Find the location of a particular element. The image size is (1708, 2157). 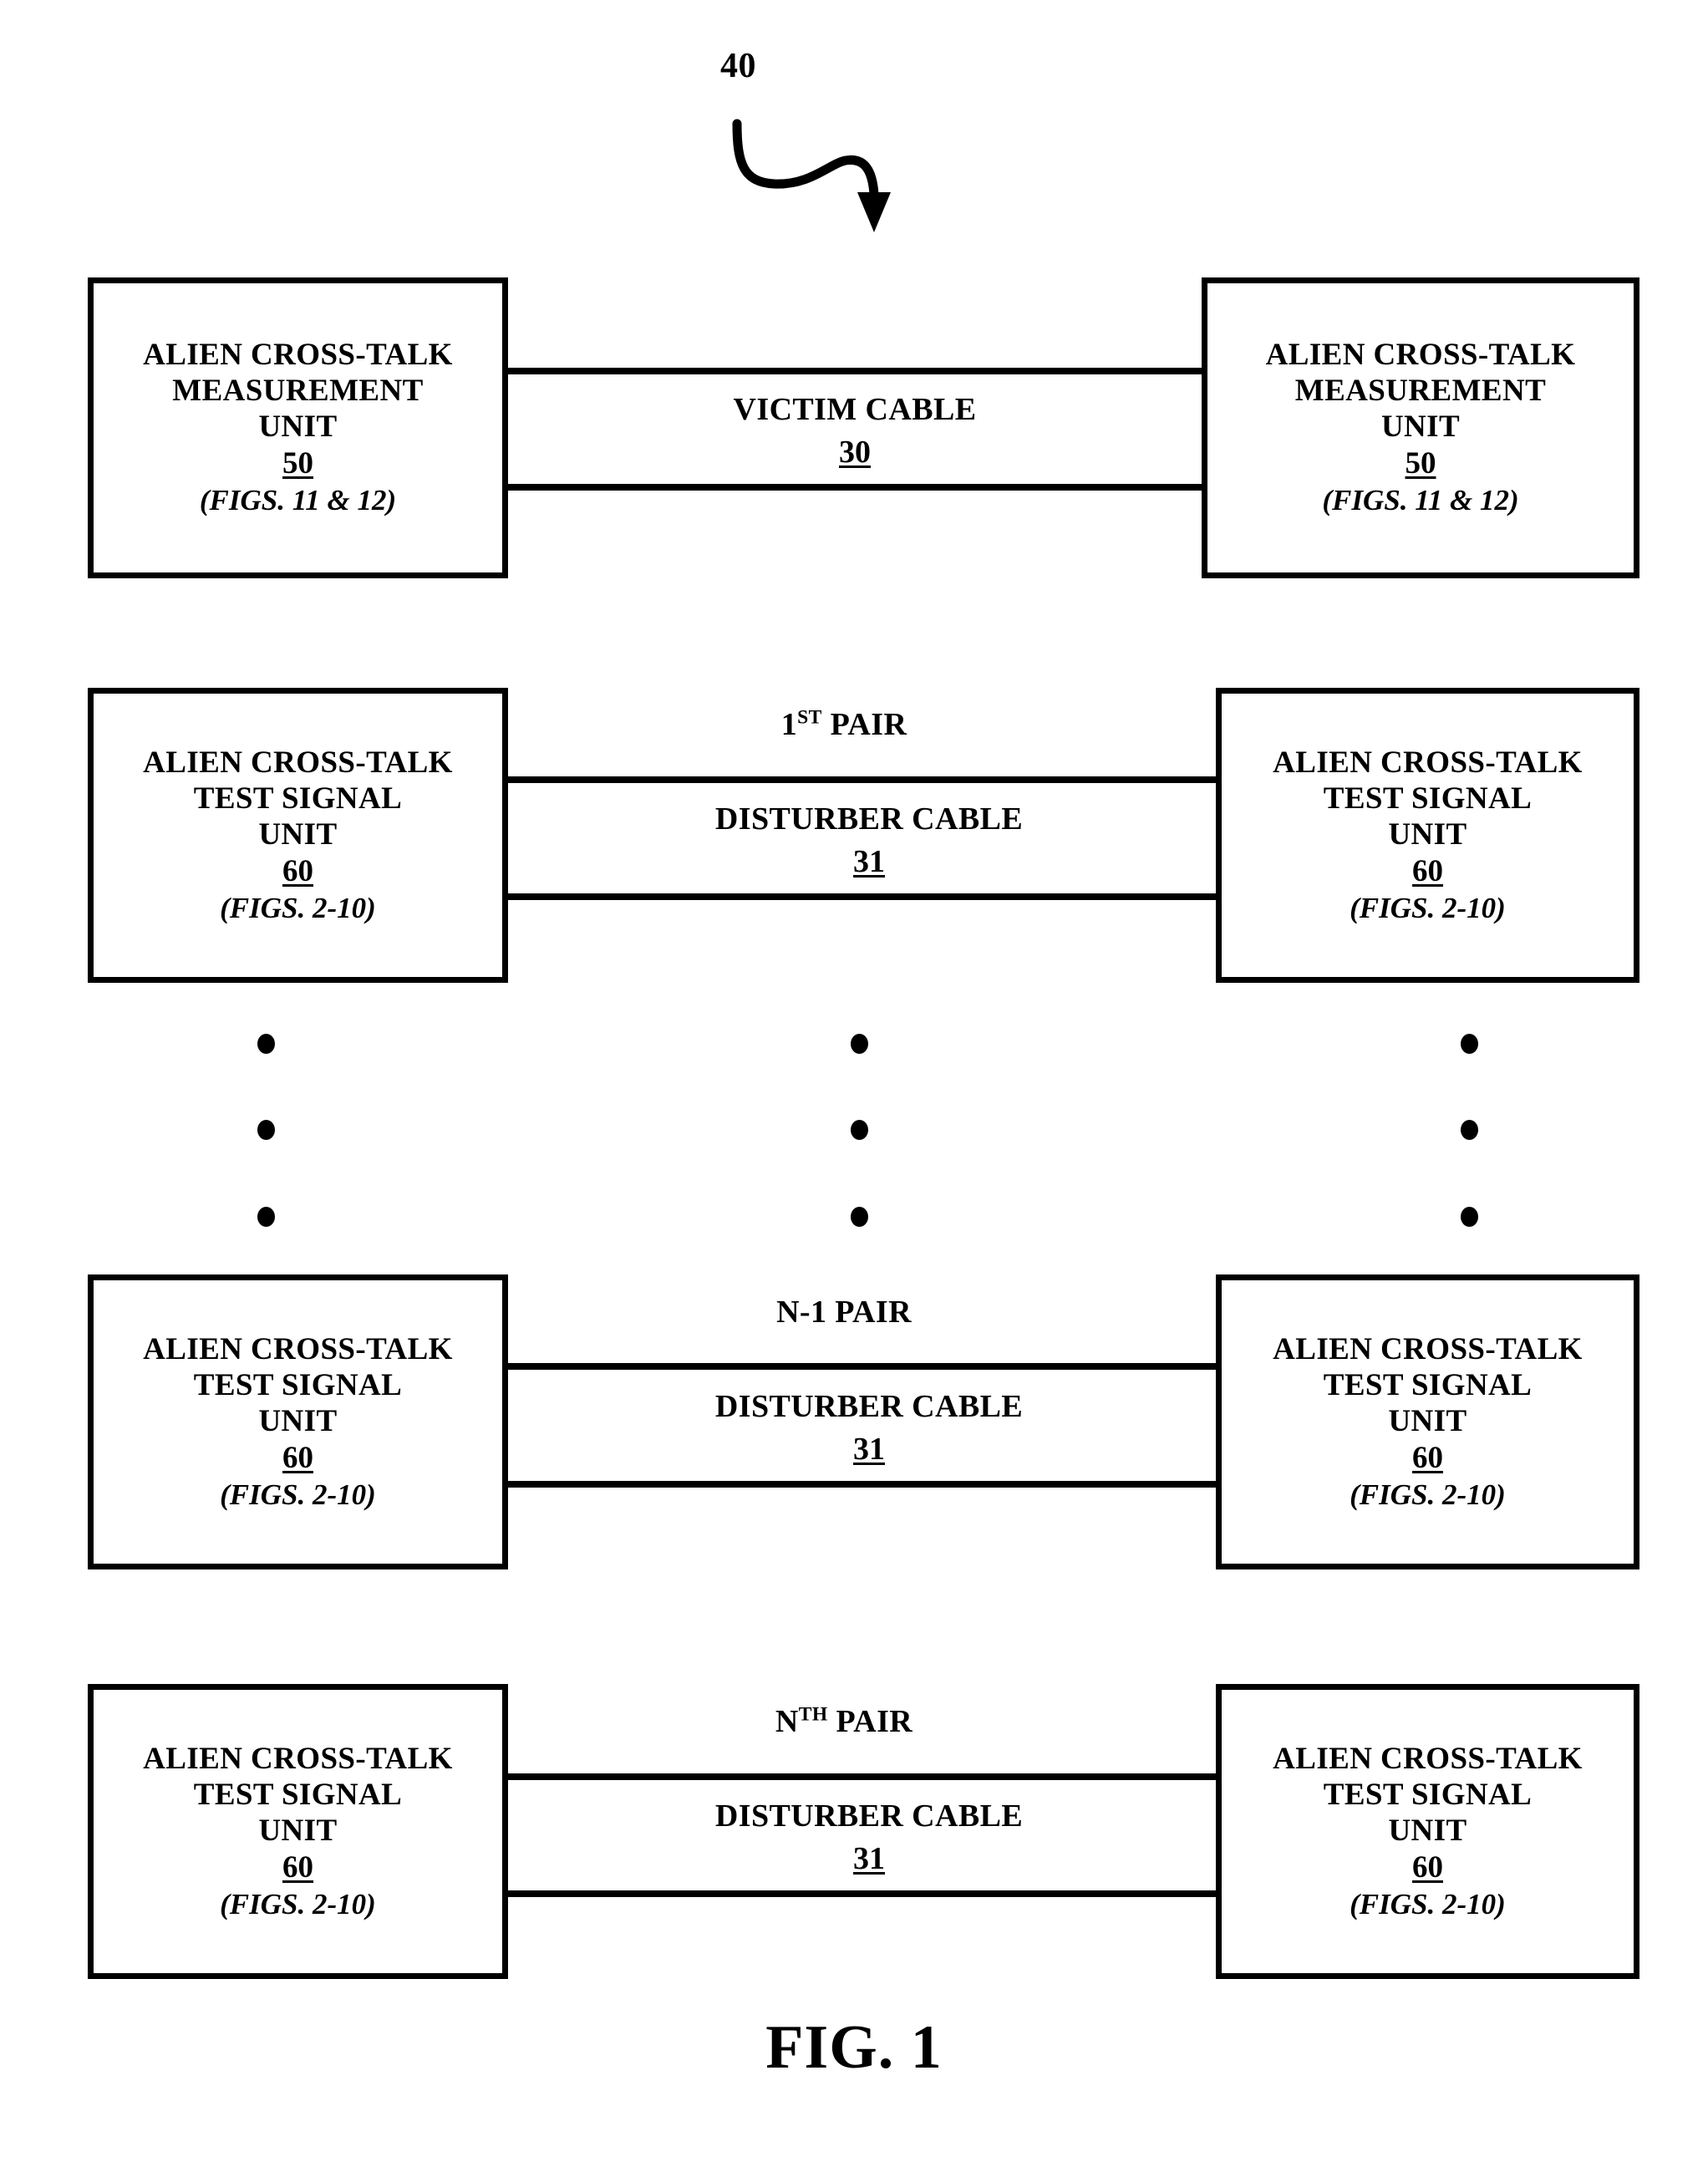

cable-reference-number: 30 is located at coordinates (855, 452).